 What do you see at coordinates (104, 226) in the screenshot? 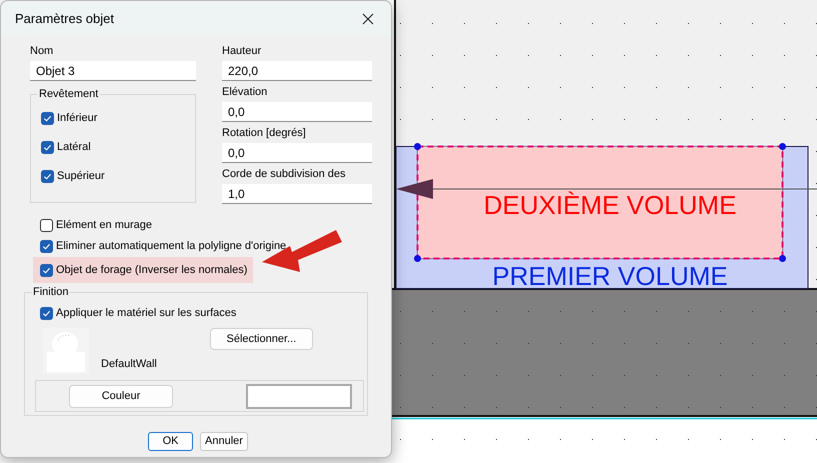
I see `checkbox-label: Elément en murage` at bounding box center [104, 226].